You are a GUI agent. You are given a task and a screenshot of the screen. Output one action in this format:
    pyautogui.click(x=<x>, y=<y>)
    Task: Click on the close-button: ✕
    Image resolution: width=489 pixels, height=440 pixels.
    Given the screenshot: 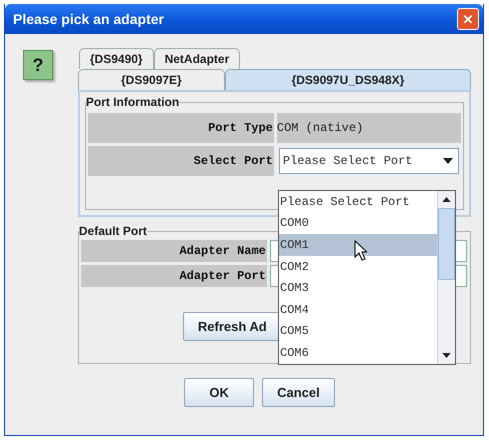 What is the action you would take?
    pyautogui.click(x=468, y=19)
    